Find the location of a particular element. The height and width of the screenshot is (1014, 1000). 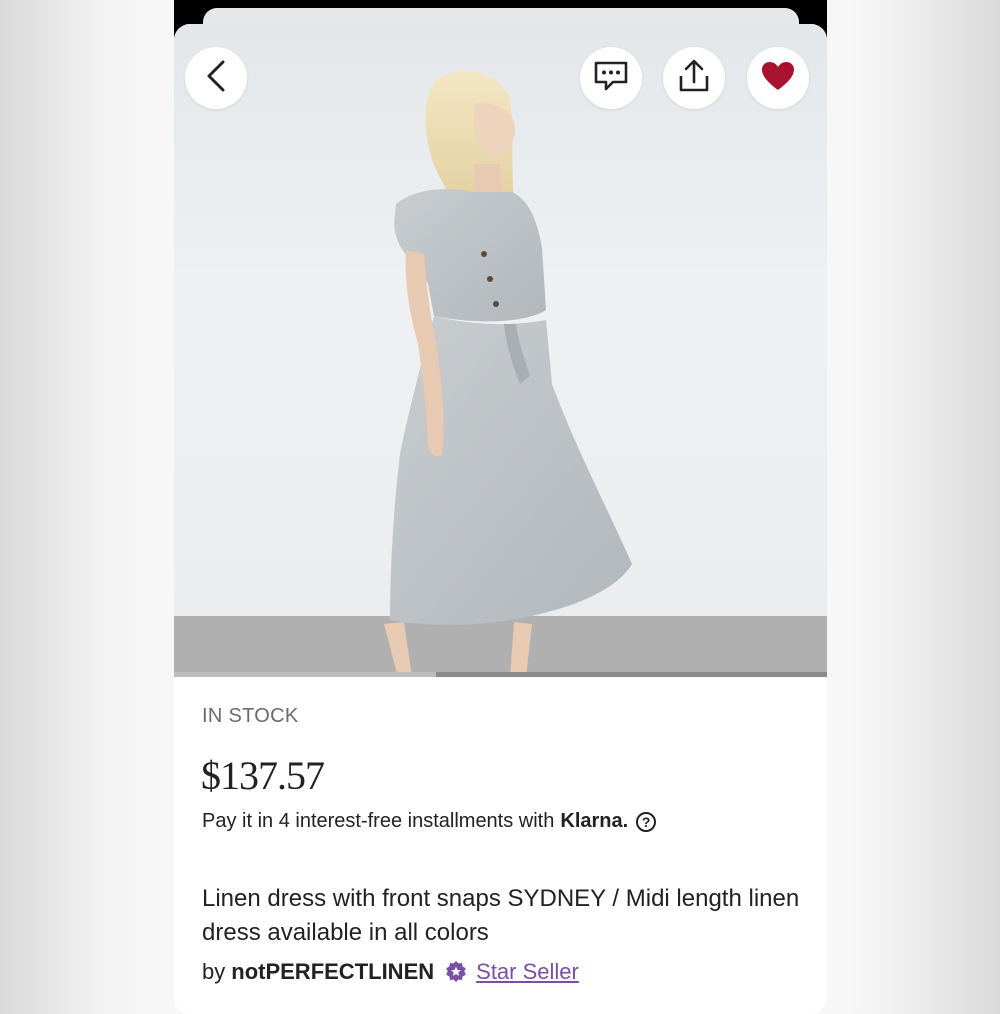

seller-info: by notPERFECTLINEN Star Seller is located at coordinates (390, 972).